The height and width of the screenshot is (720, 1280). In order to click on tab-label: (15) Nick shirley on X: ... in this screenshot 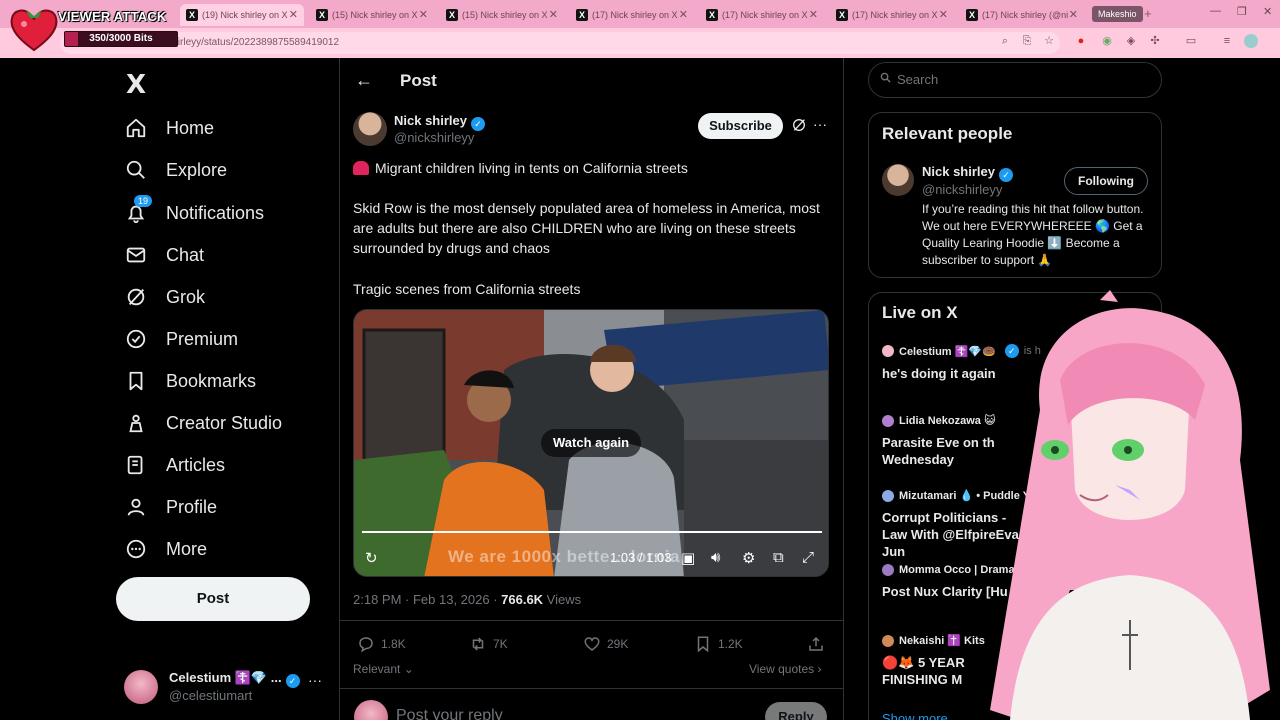, I will do `click(505, 15)`.